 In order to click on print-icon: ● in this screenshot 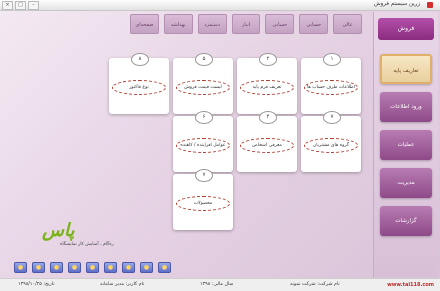, I will do `click(146, 267)`.